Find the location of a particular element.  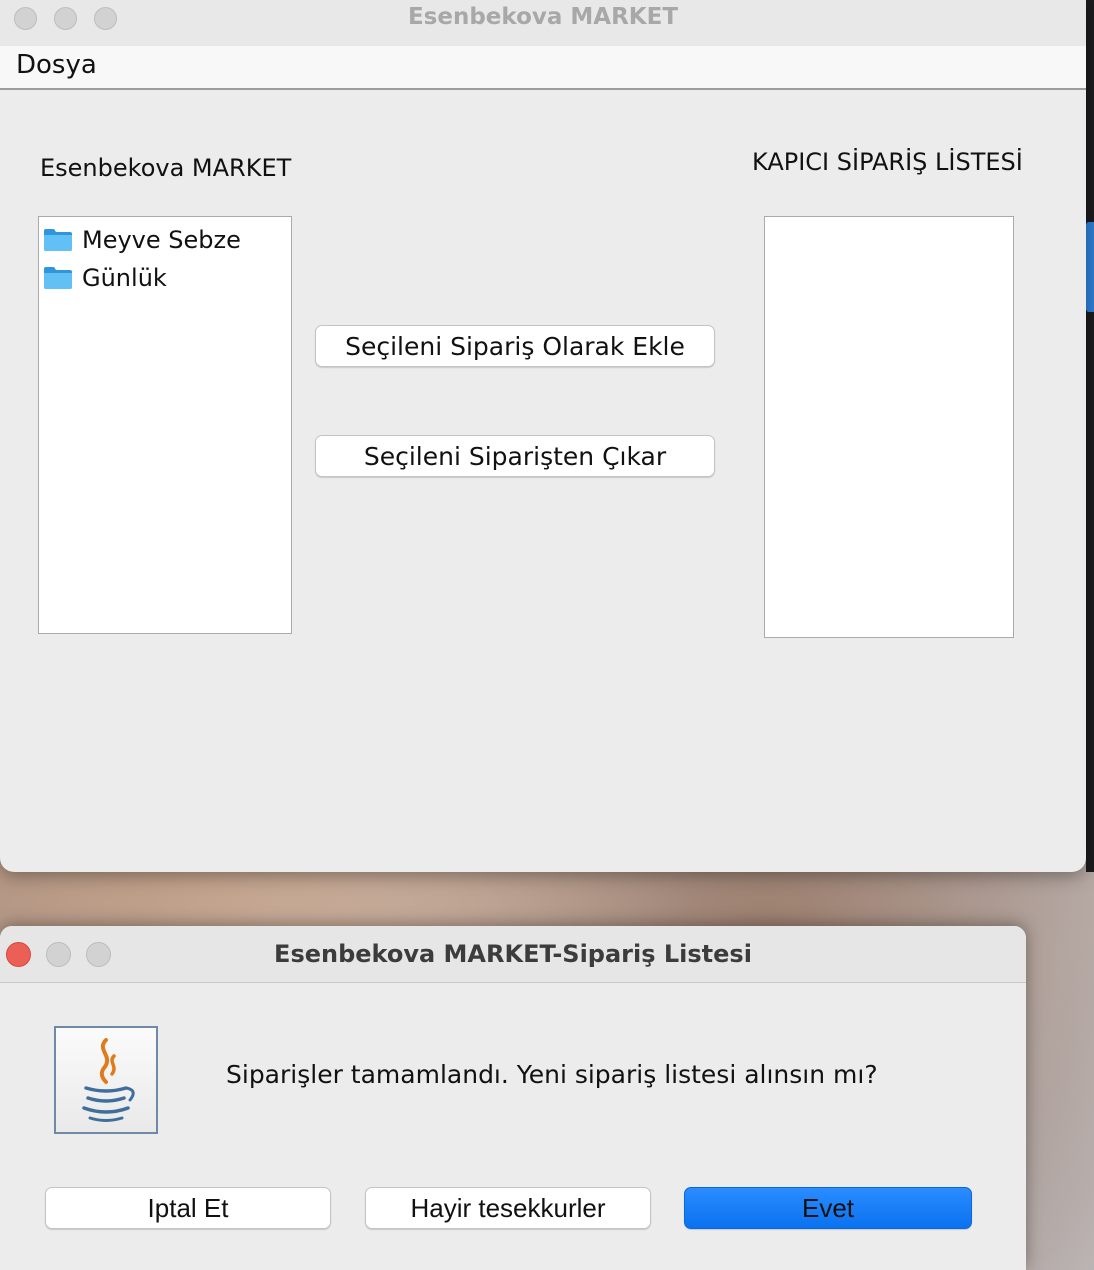

background-window-edge is located at coordinates (1090, 436).